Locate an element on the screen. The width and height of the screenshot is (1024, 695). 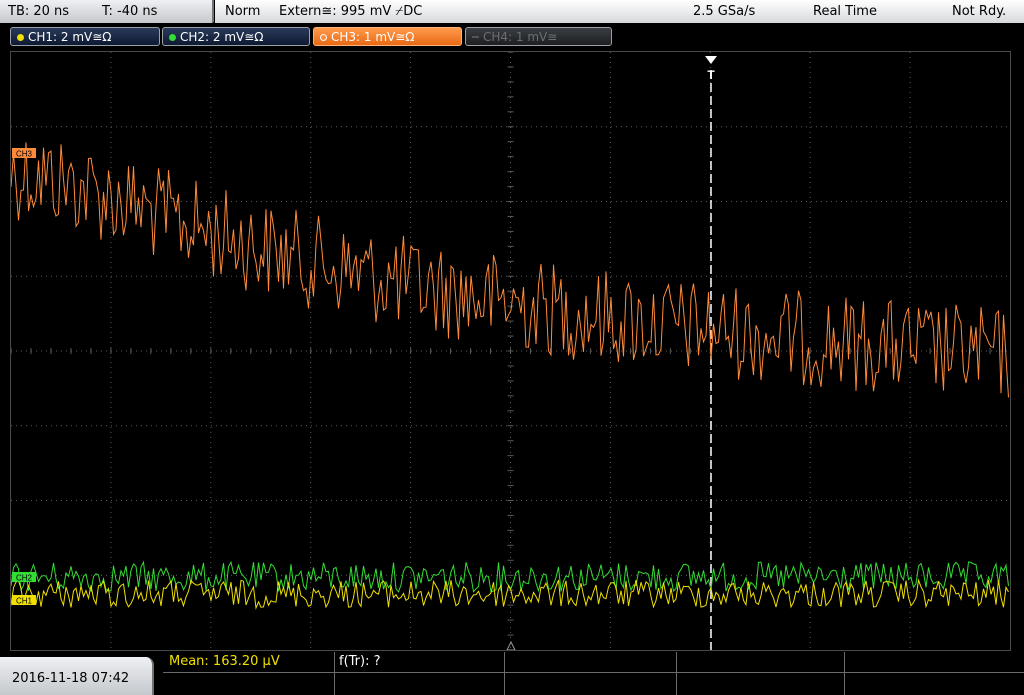
ch2-tab-label: CH2: 2 mV≅Ω is located at coordinates (222, 37).